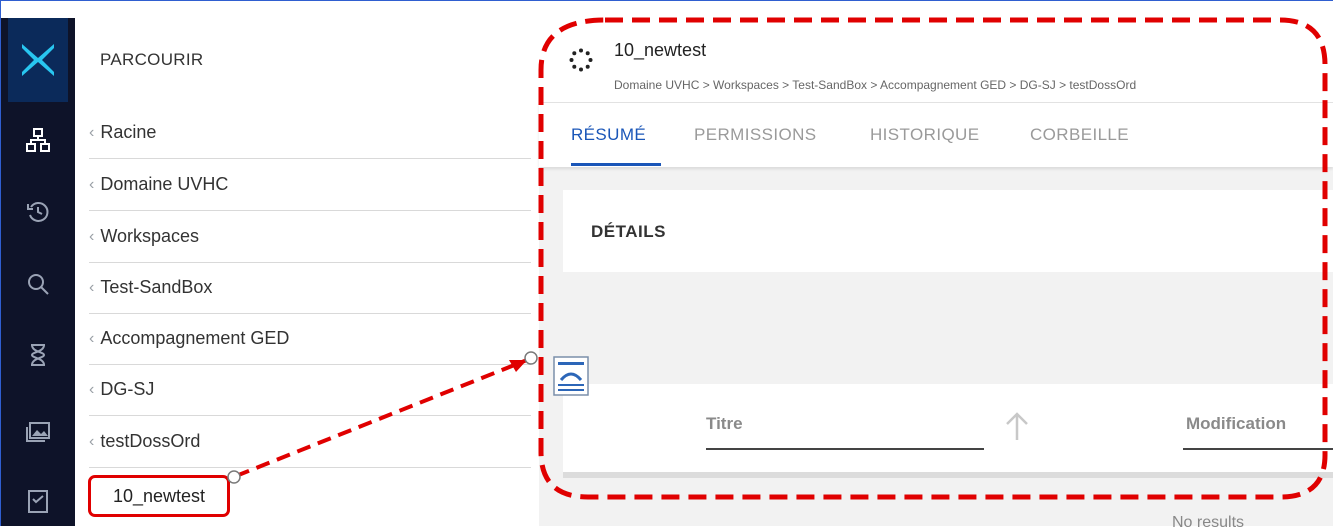 The height and width of the screenshot is (532, 1333). What do you see at coordinates (310, 185) in the screenshot?
I see `tree-item-domaine-uvhc: ‹ Domaine UVHC` at bounding box center [310, 185].